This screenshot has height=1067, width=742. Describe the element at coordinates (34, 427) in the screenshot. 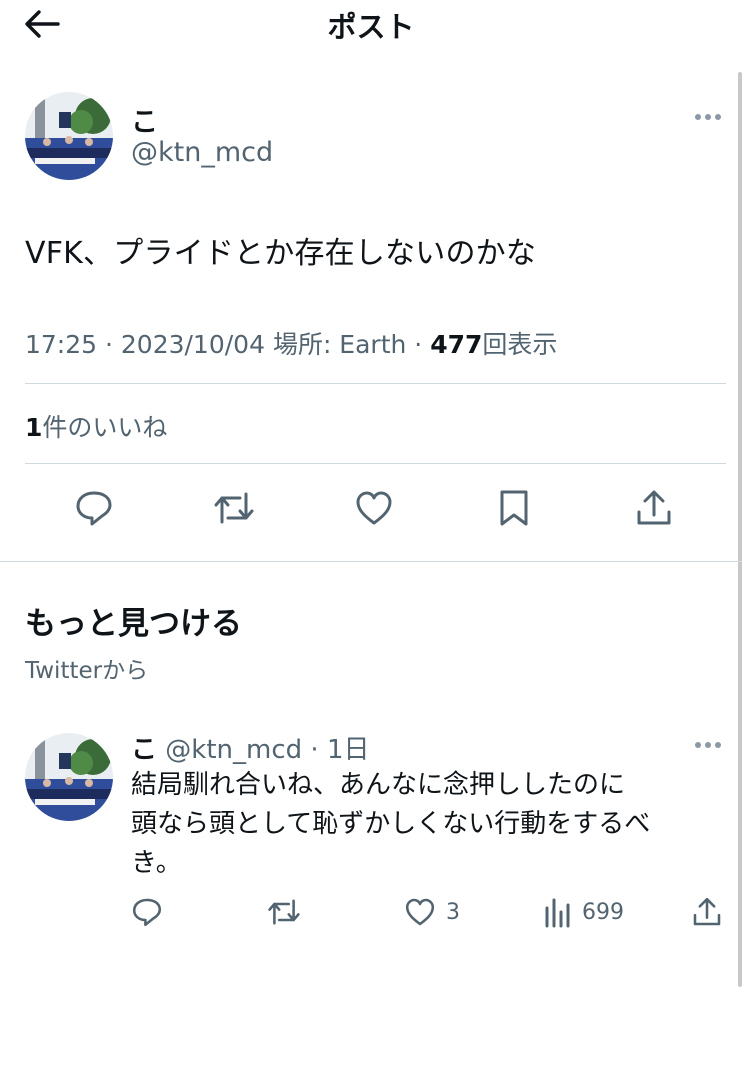

I see `likes-count: 1` at that location.